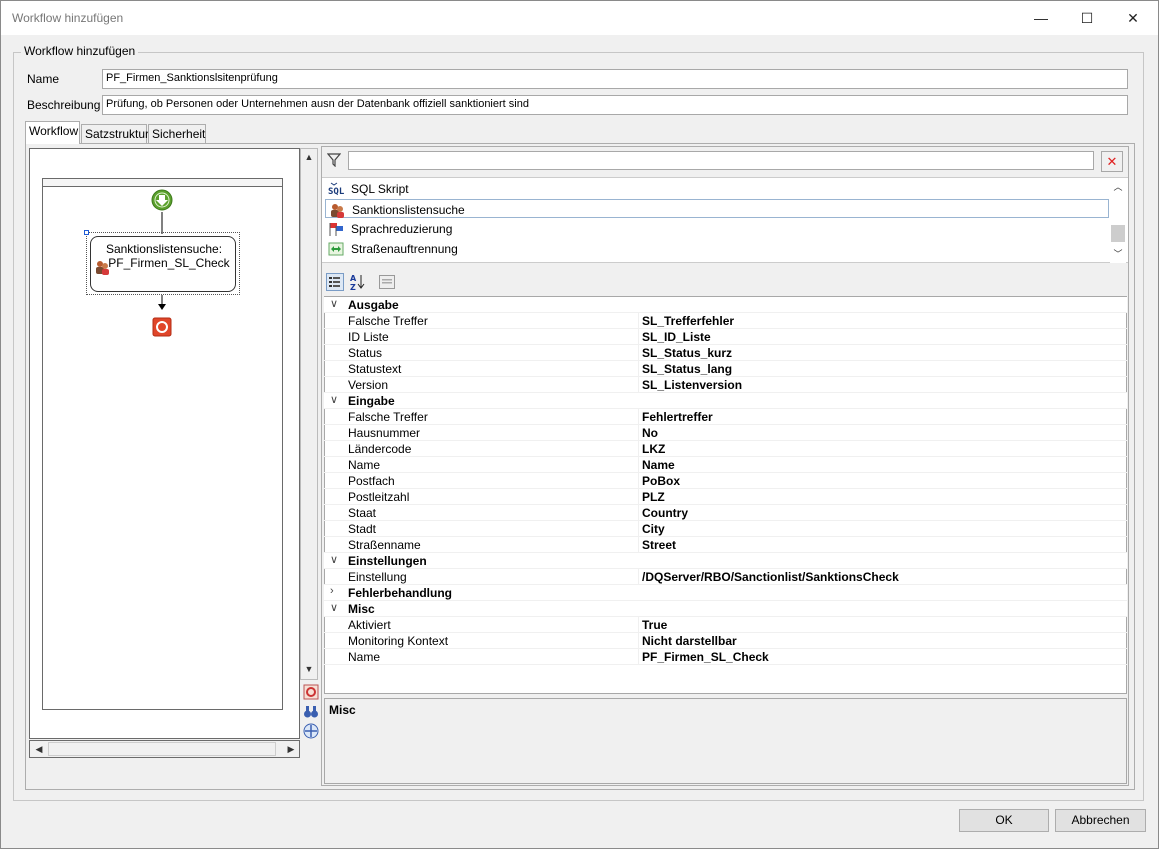  What do you see at coordinates (1118, 187) in the screenshot?
I see `list-scroll-up-icon: ︿` at bounding box center [1118, 187].